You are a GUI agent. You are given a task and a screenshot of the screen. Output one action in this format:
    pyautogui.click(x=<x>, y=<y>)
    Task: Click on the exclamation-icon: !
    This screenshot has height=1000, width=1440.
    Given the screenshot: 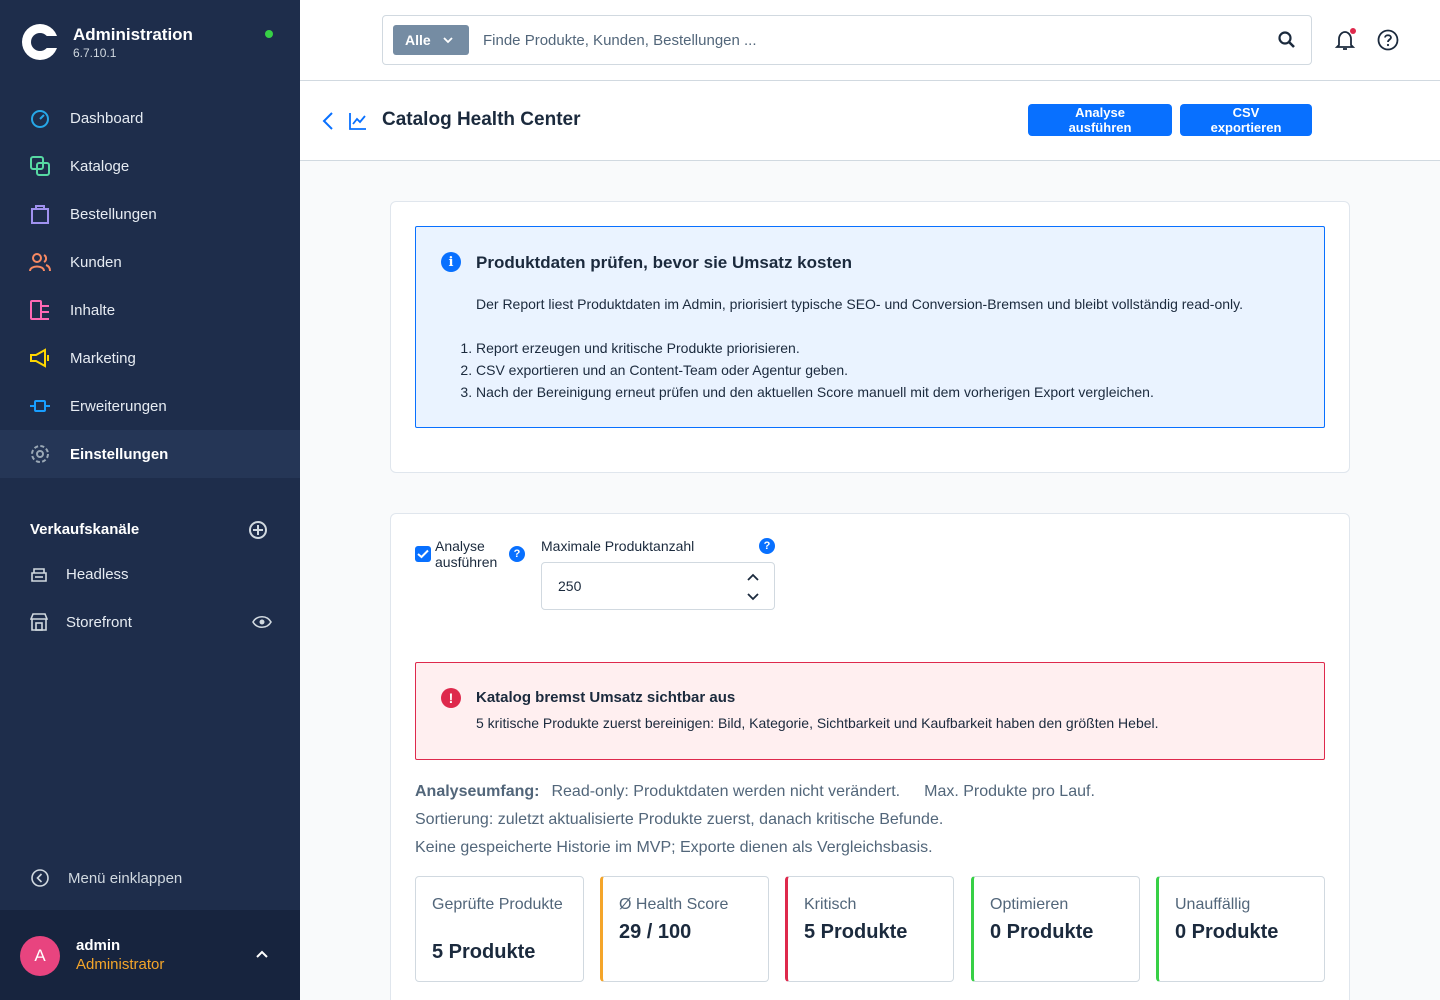 What is the action you would take?
    pyautogui.click(x=451, y=698)
    